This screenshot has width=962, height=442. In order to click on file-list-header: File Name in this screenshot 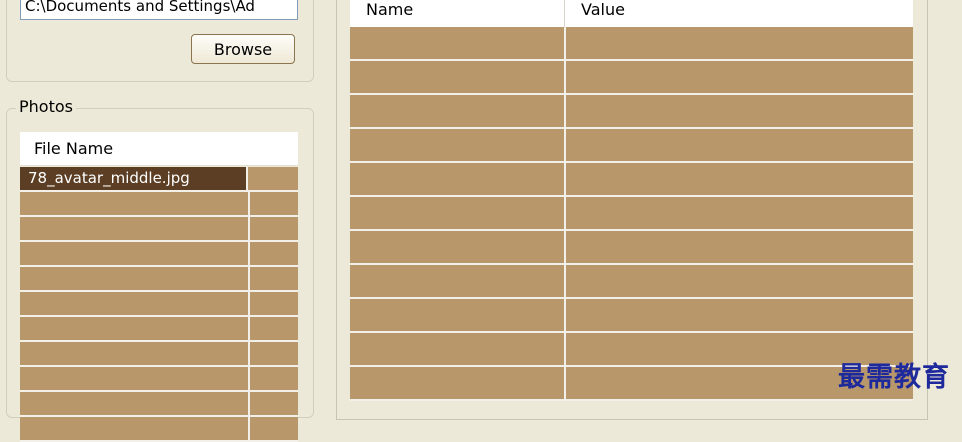, I will do `click(159, 149)`.